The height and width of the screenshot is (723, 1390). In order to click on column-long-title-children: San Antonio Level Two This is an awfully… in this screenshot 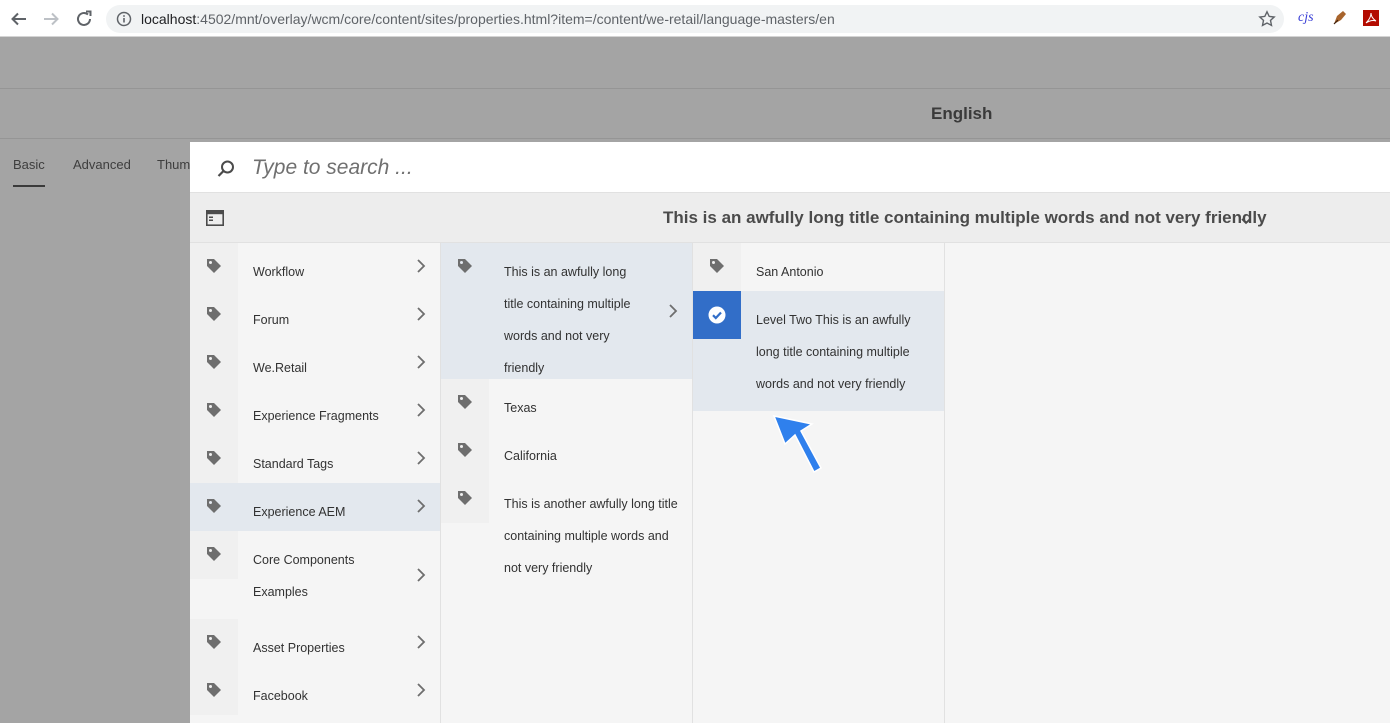, I will do `click(819, 483)`.